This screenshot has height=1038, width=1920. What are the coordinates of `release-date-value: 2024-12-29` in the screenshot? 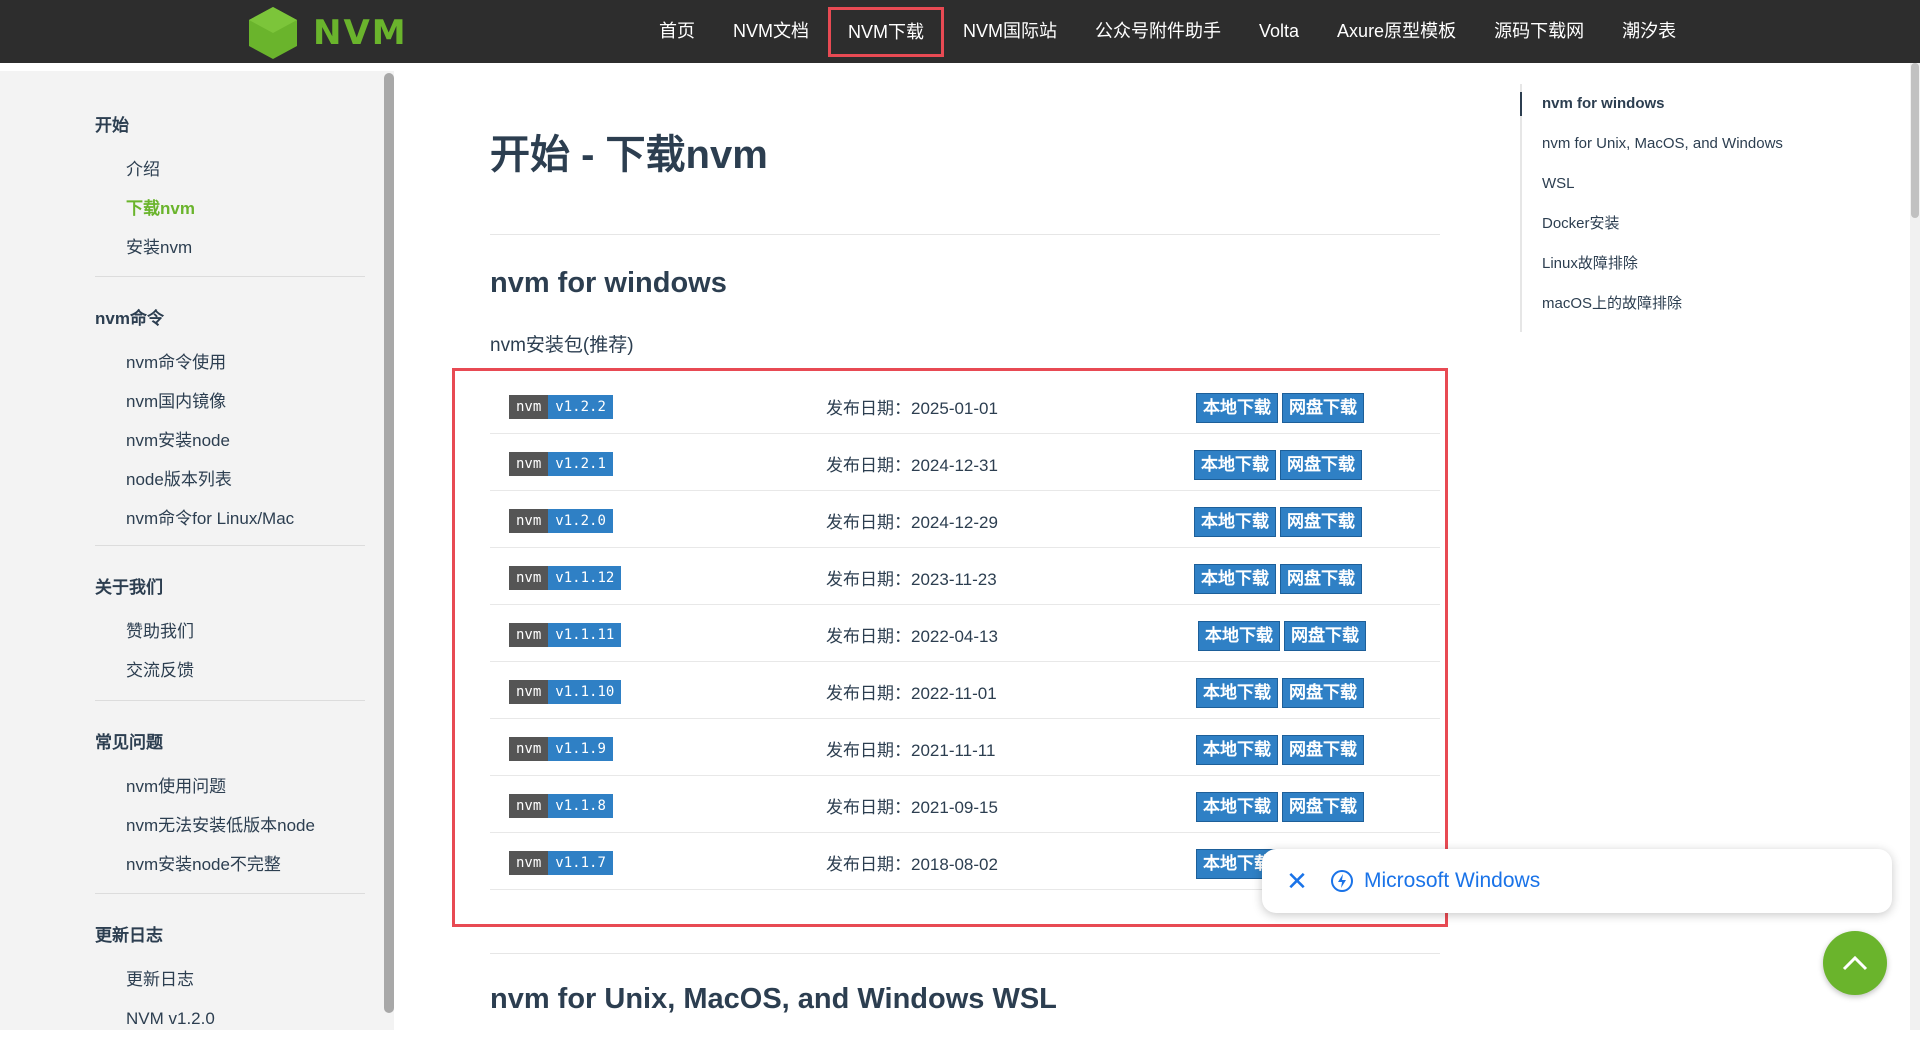 It's located at (954, 522).